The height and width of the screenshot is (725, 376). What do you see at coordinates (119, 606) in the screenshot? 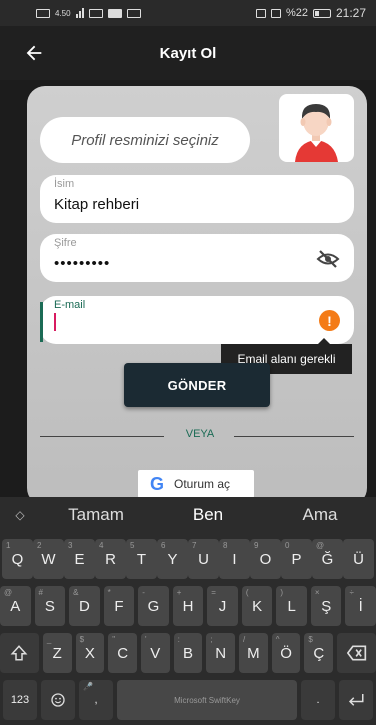
I see `key: * F` at bounding box center [119, 606].